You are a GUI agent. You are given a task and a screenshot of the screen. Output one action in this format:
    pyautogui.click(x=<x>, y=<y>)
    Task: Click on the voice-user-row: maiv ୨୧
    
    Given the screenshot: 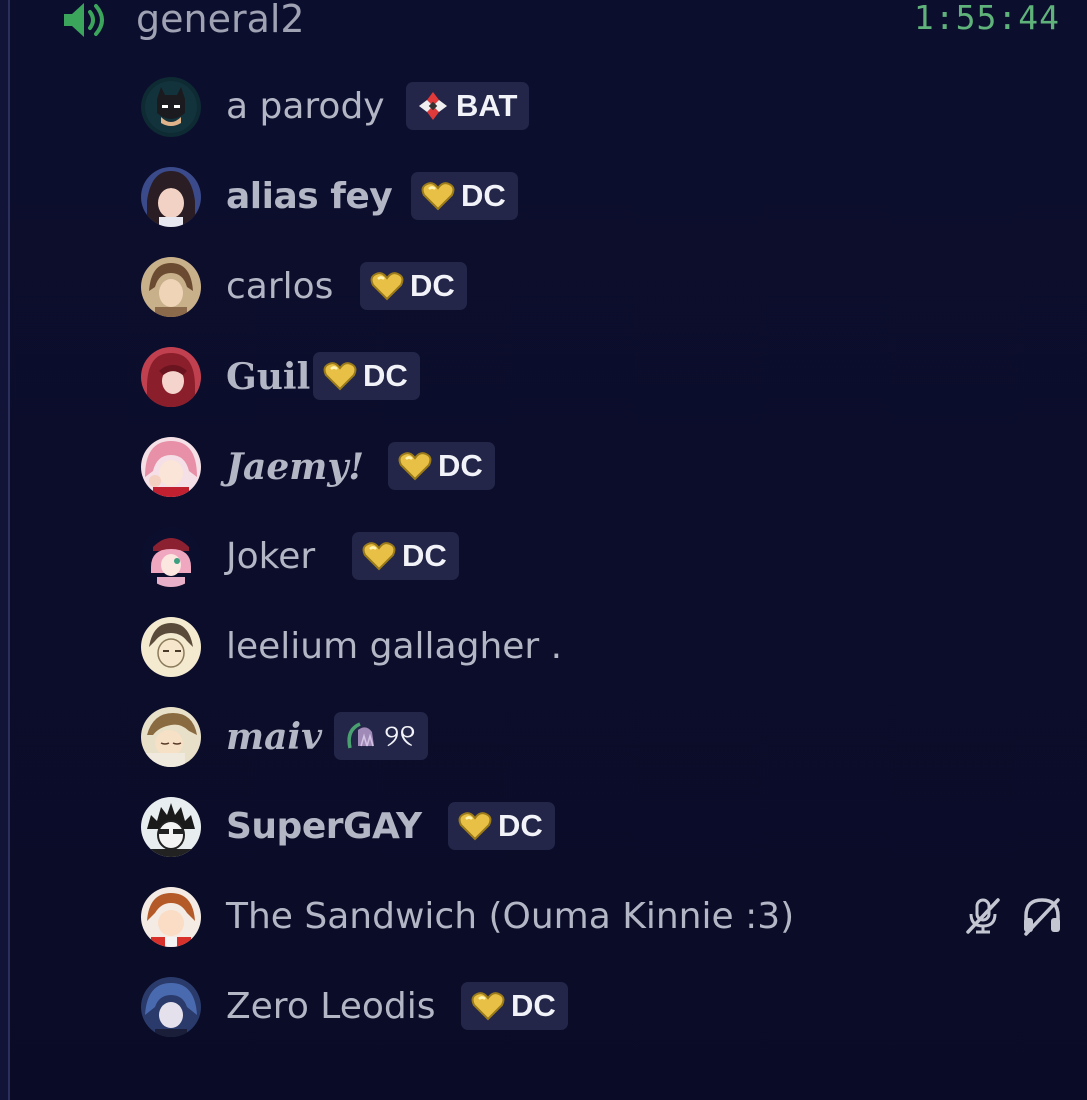 What is the action you would take?
    pyautogui.click(x=543, y=737)
    